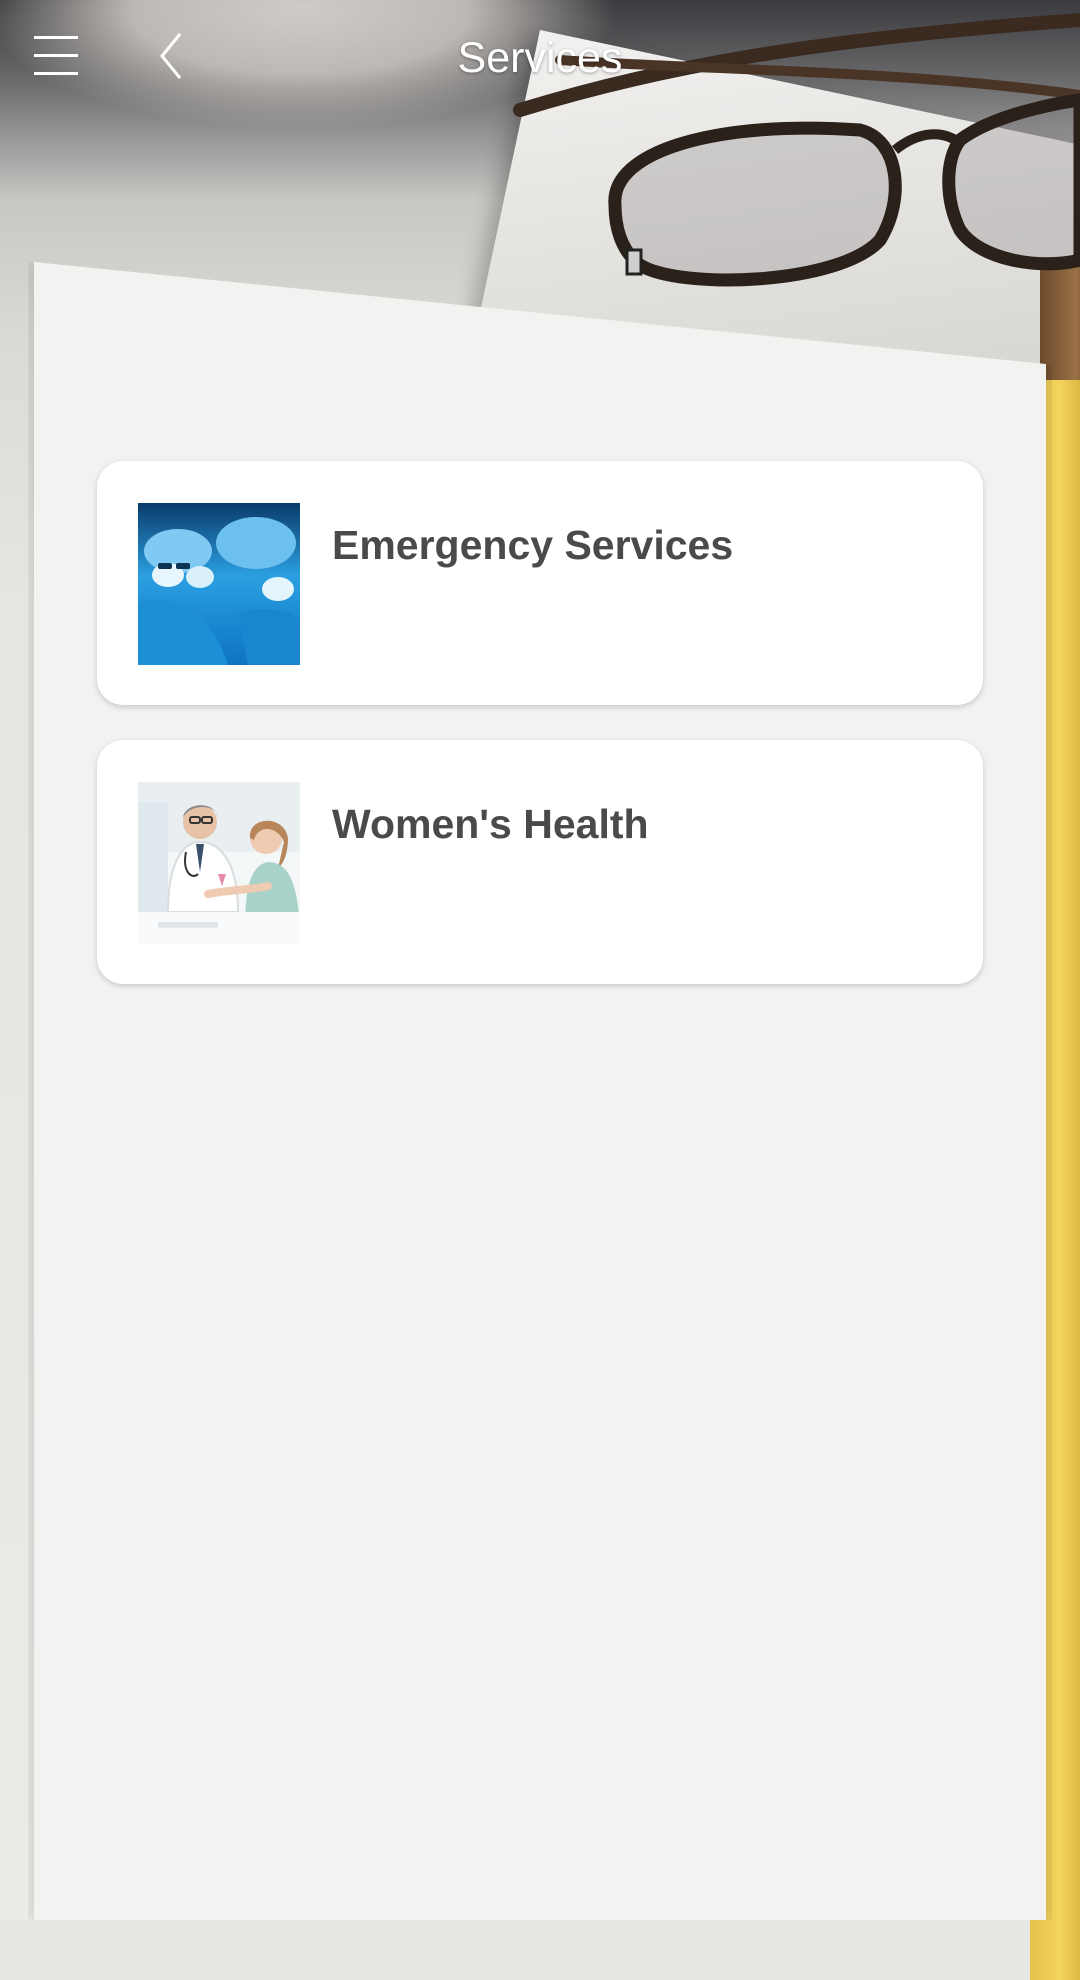 Image resolution: width=1080 pixels, height=1980 pixels. Describe the element at coordinates (533, 545) in the screenshot. I see `service-card-label: Emergency Services` at that location.